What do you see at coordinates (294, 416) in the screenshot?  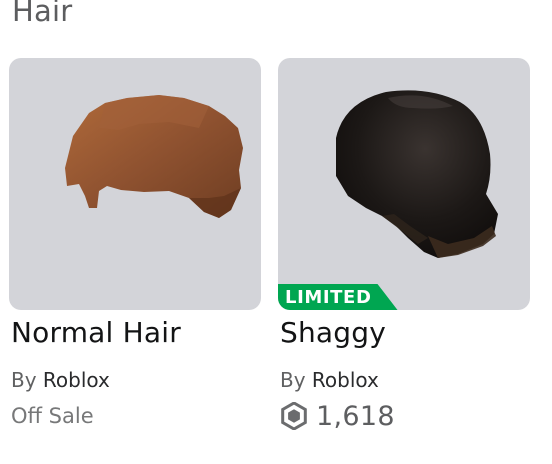 I see `robux-icon` at bounding box center [294, 416].